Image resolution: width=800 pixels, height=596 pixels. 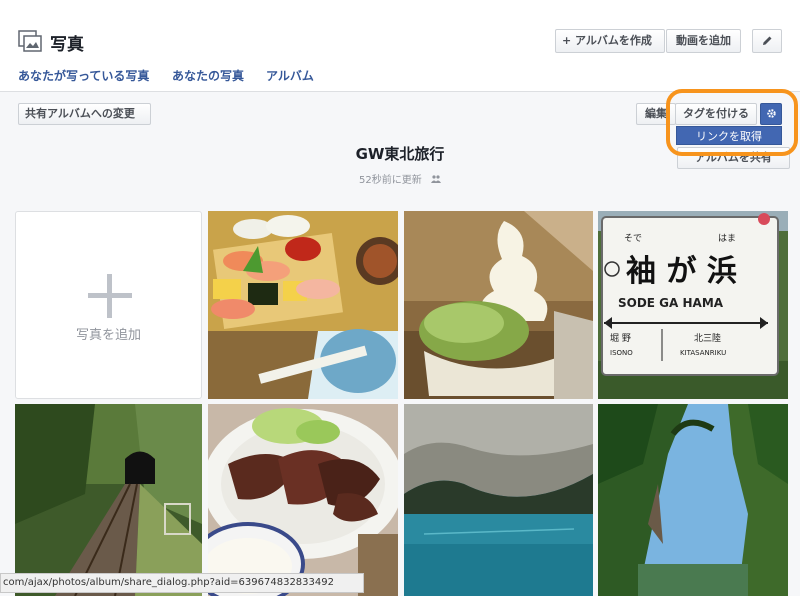 What do you see at coordinates (621, 353) in the screenshot?
I see `sign-left-romaji: ISONO` at bounding box center [621, 353].